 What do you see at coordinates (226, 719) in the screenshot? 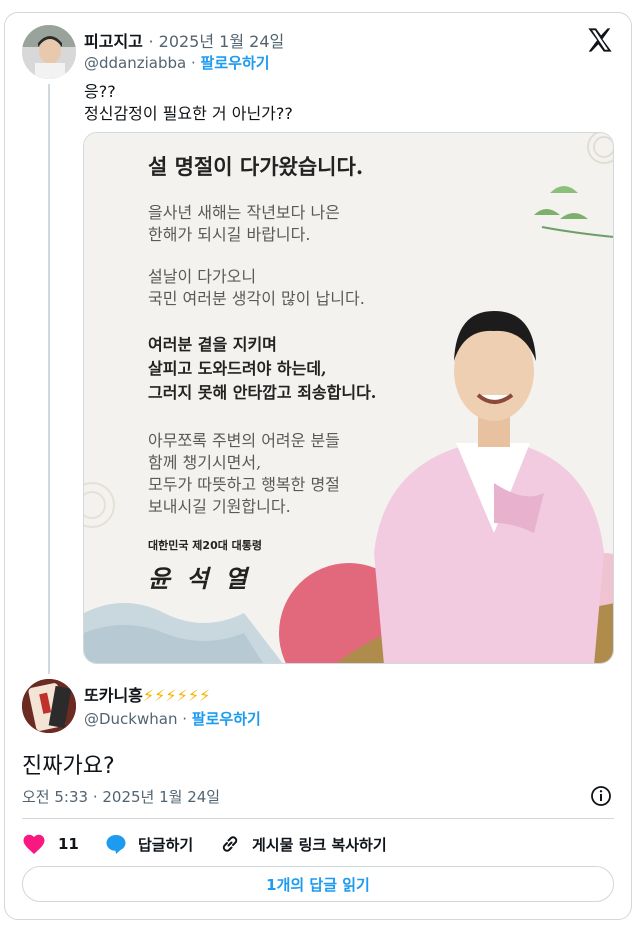
I see `reply-follow-button: 팔로우하기` at bounding box center [226, 719].